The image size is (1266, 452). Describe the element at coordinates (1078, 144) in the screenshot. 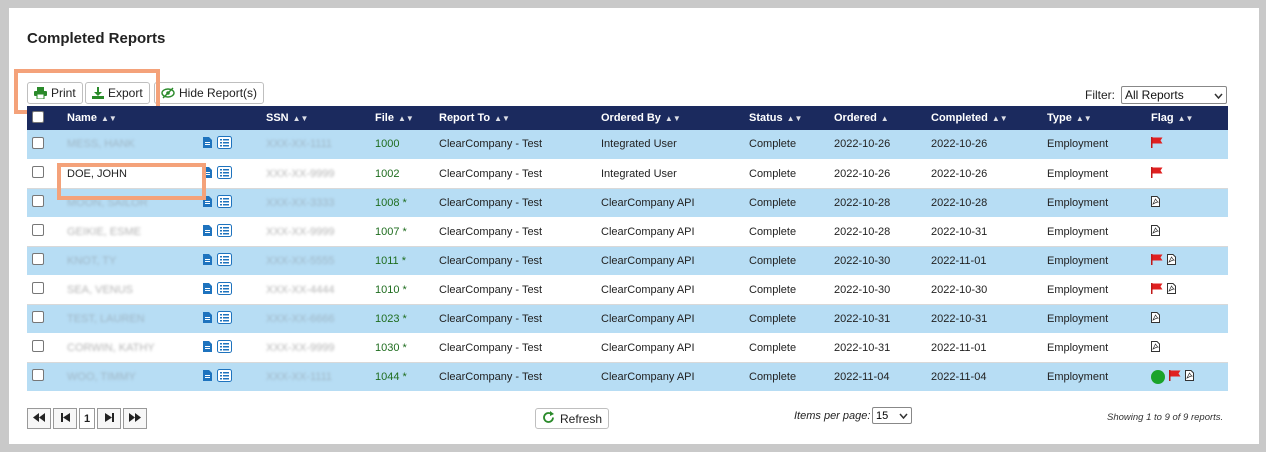

I see `type-cell: Employment` at that location.